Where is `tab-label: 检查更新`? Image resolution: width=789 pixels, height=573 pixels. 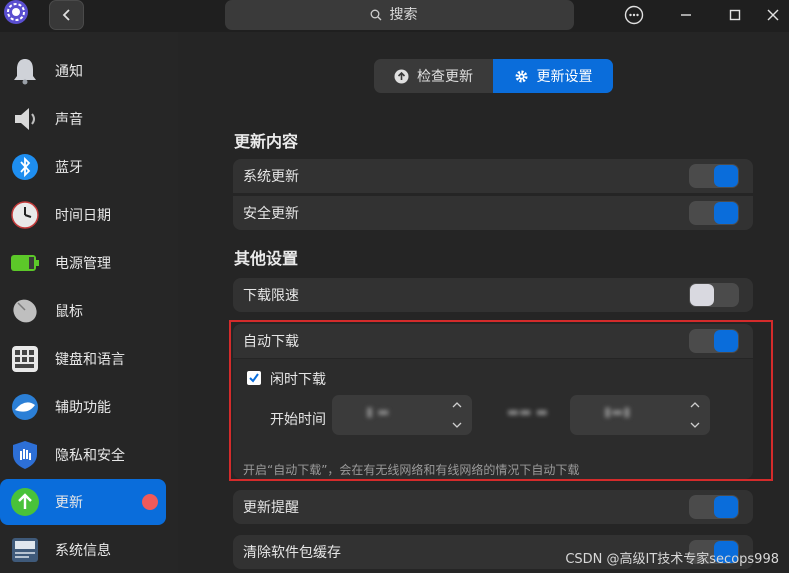
tab-label: 检查更新 is located at coordinates (445, 77).